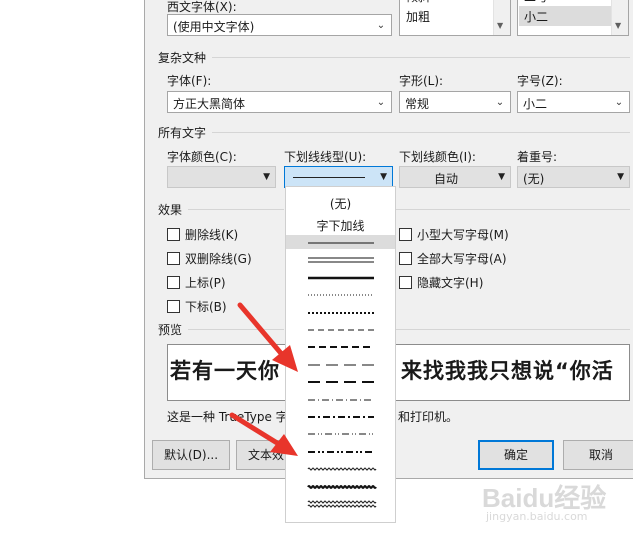 The width and height of the screenshot is (633, 539). I want to click on watermark-url: jingyan.baidu.com, so click(537, 516).